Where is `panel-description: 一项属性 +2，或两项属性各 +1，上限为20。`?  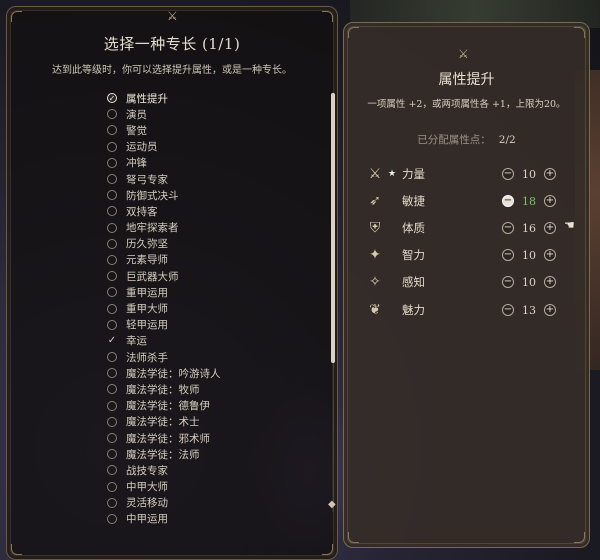 panel-description: 一项属性 +2，或两项属性各 +1，上限为20。 is located at coordinates (466, 104).